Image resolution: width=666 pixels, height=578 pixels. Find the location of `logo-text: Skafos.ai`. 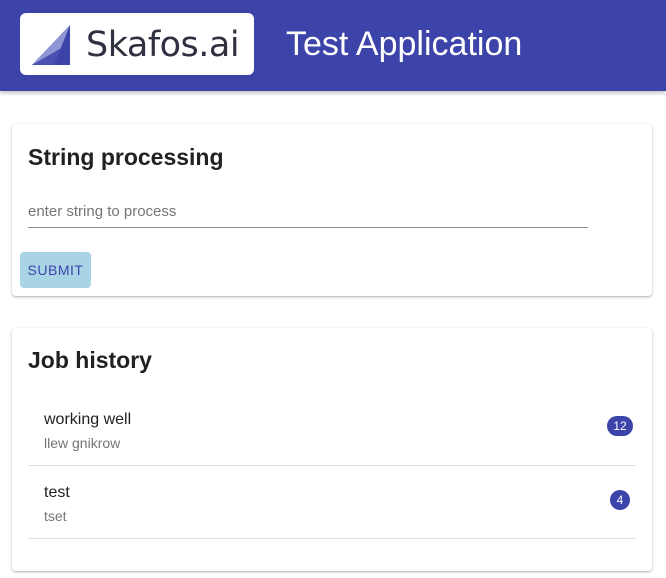

logo-text: Skafos.ai is located at coordinates (163, 45).